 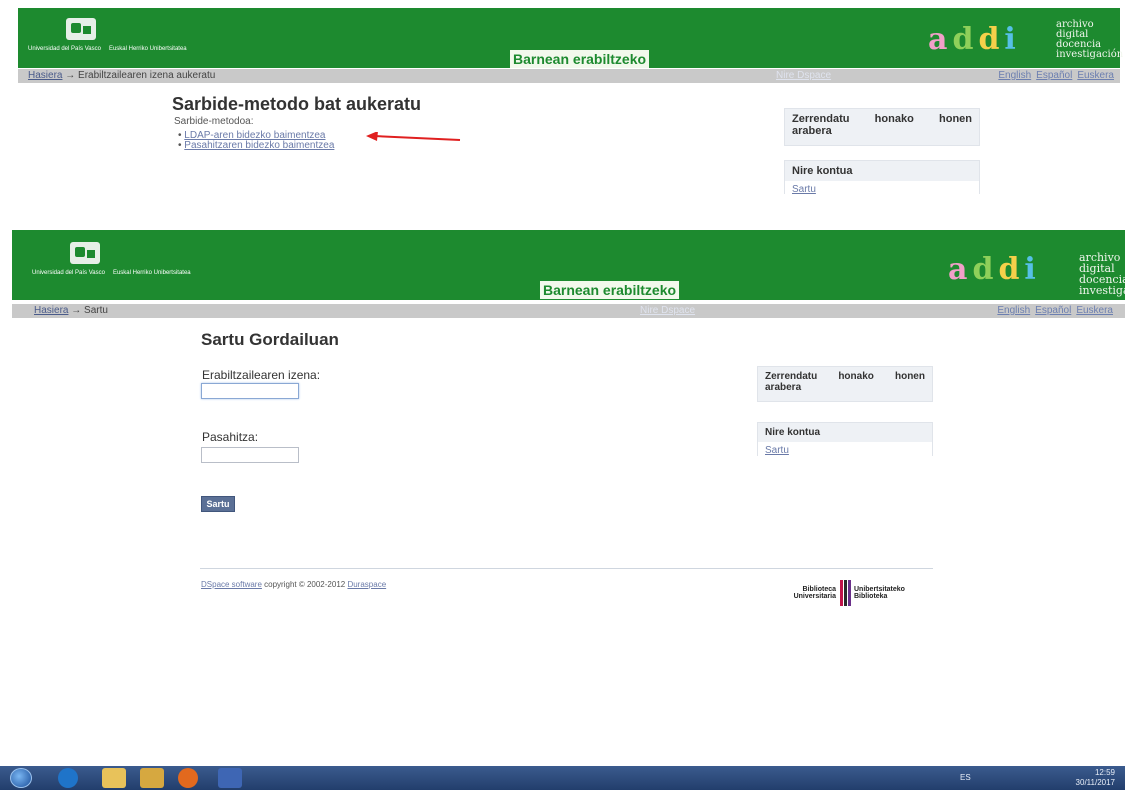 I want to click on password-label: Pasahitza:, so click(x=230, y=437).